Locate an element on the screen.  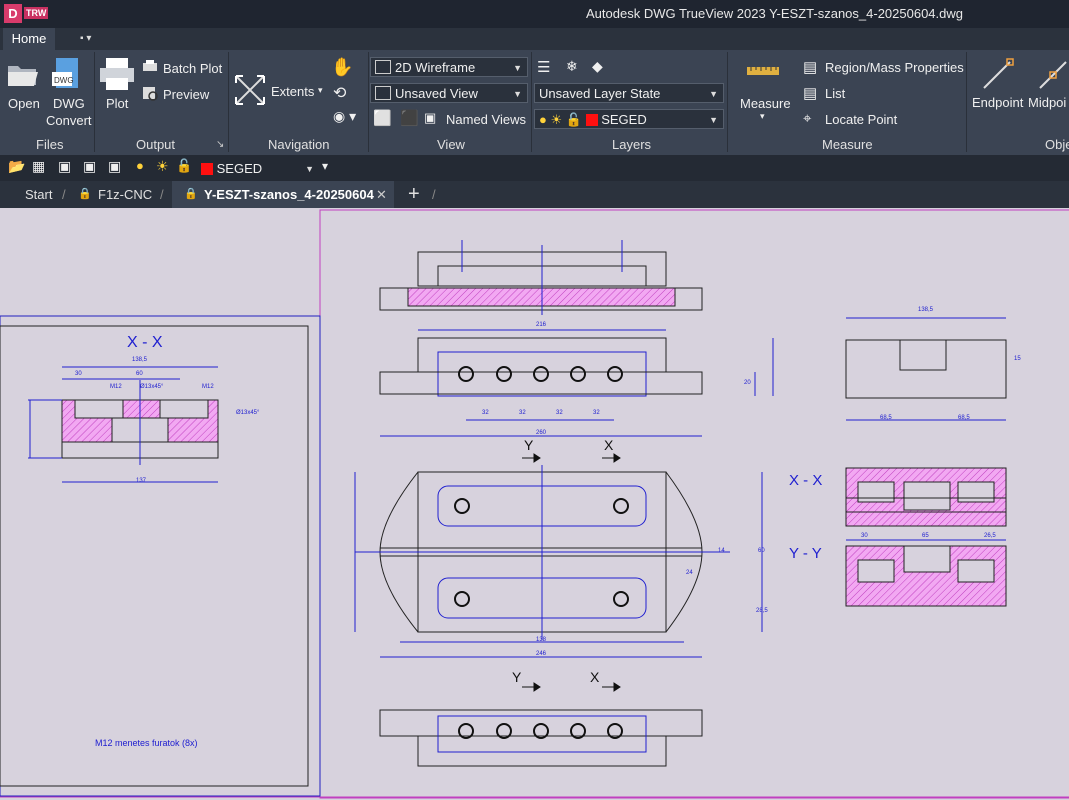
qa-batch-plot-icon: ▣ is located at coordinates (89, 166).